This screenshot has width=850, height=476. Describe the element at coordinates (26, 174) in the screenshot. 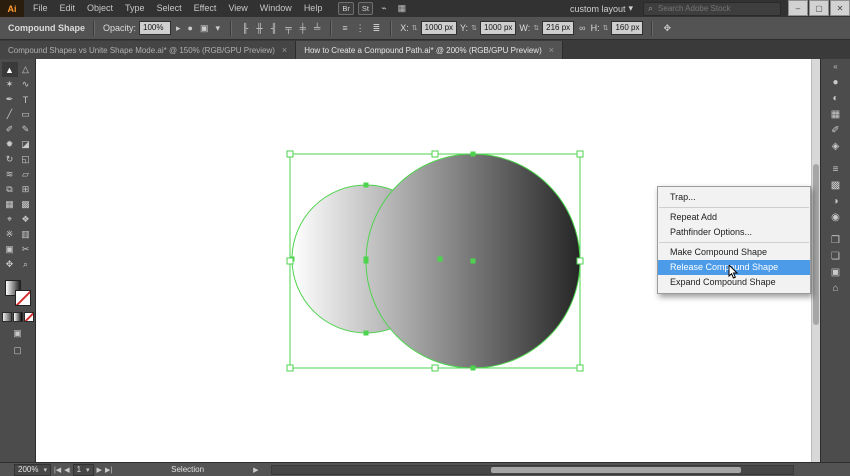

I see `free-transform-tool: ▱` at that location.